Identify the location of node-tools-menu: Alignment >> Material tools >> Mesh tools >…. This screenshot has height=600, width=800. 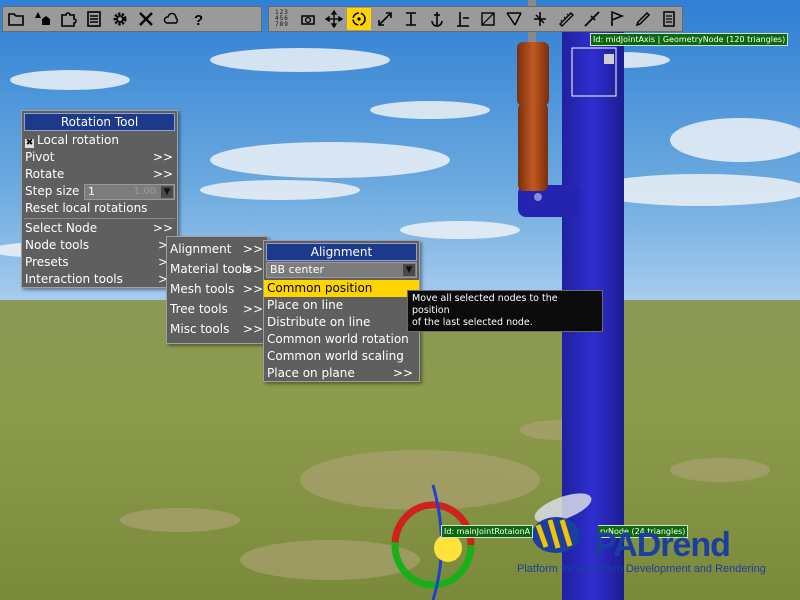
(217, 290).